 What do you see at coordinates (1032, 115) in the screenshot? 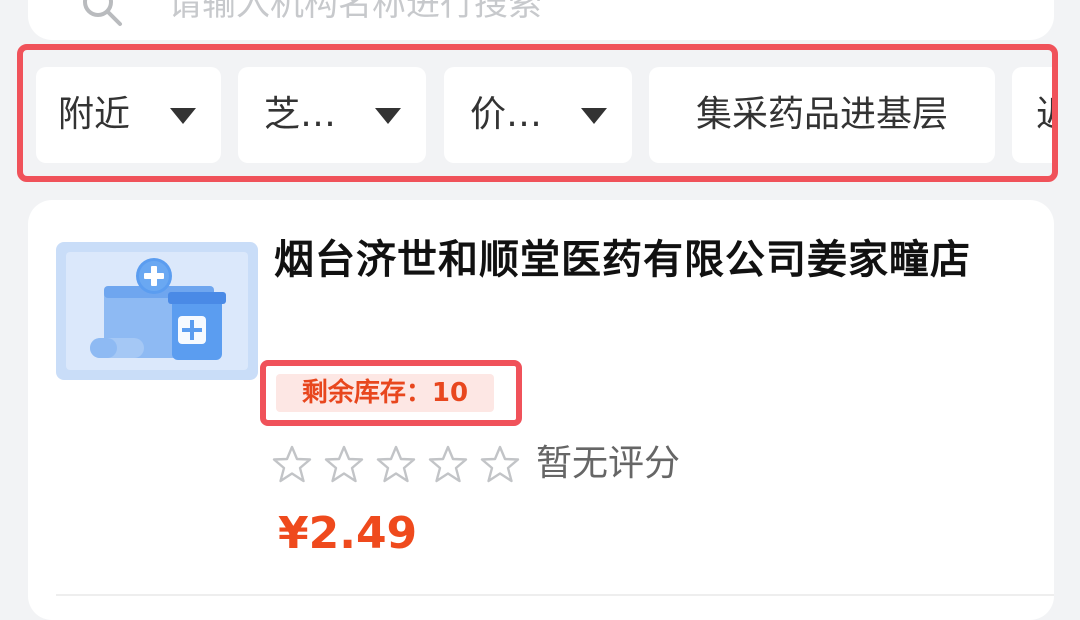
I see `filter-more: 近` at bounding box center [1032, 115].